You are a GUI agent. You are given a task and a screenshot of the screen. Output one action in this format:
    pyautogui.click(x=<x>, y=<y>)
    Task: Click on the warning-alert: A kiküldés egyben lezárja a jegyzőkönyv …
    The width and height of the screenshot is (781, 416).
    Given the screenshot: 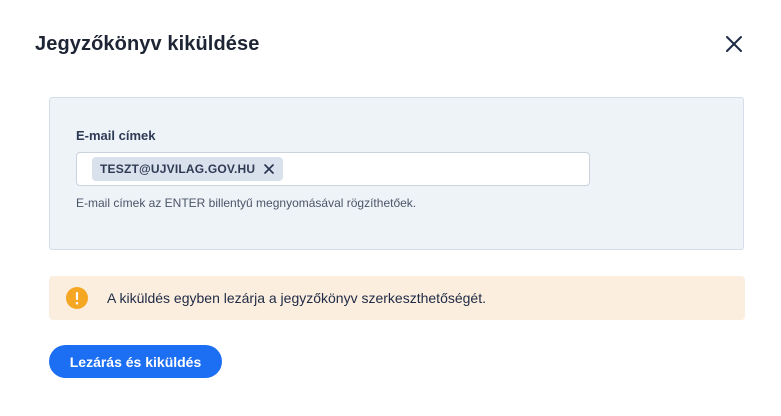 What is the action you would take?
    pyautogui.click(x=397, y=298)
    